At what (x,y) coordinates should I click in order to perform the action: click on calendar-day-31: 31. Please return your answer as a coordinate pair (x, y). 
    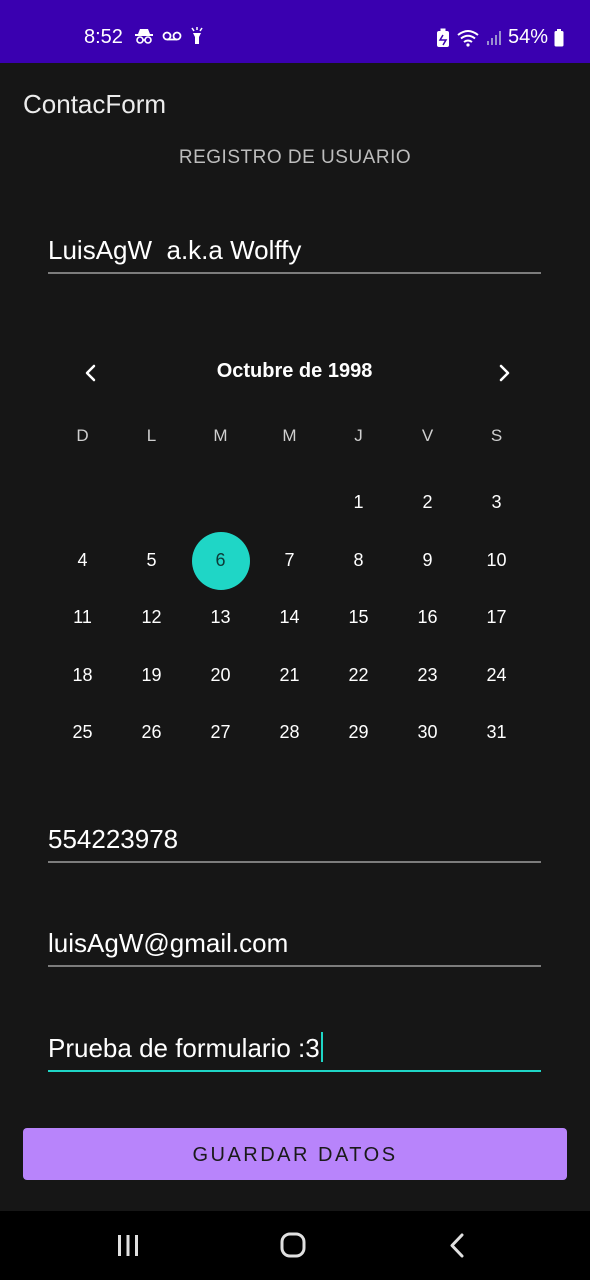
    Looking at the image, I should click on (496, 733).